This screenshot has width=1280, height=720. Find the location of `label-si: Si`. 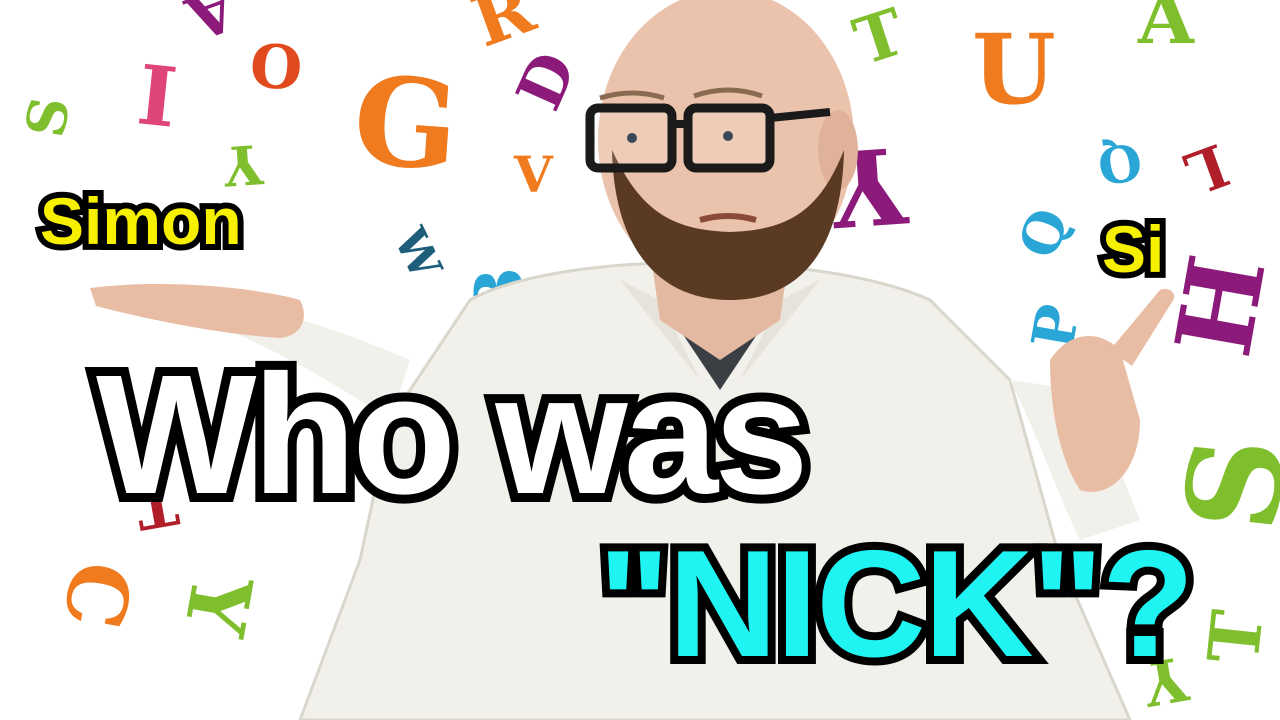

label-si: Si is located at coordinates (1133, 249).